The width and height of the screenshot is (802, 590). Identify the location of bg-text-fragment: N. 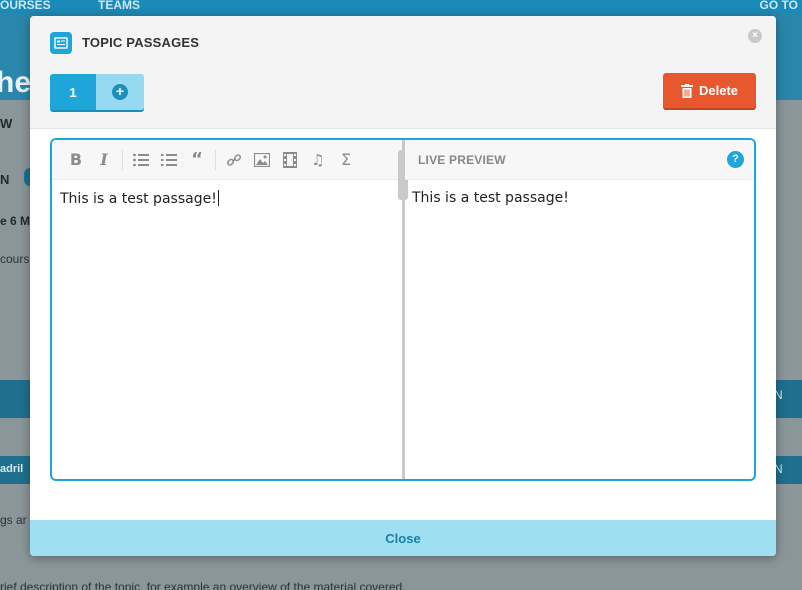
(5, 179).